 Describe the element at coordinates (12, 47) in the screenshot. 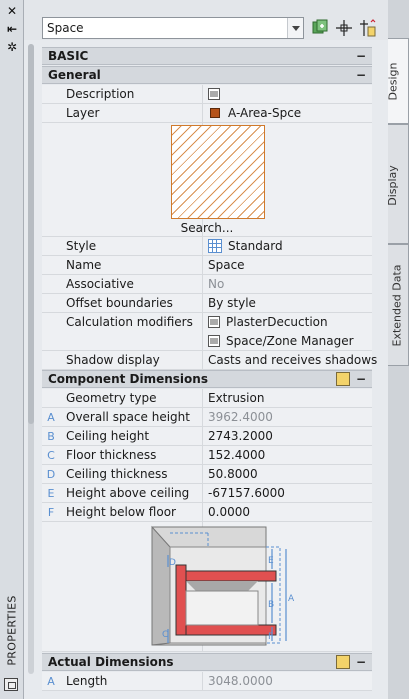

I see `settings-icon: ✲` at that location.